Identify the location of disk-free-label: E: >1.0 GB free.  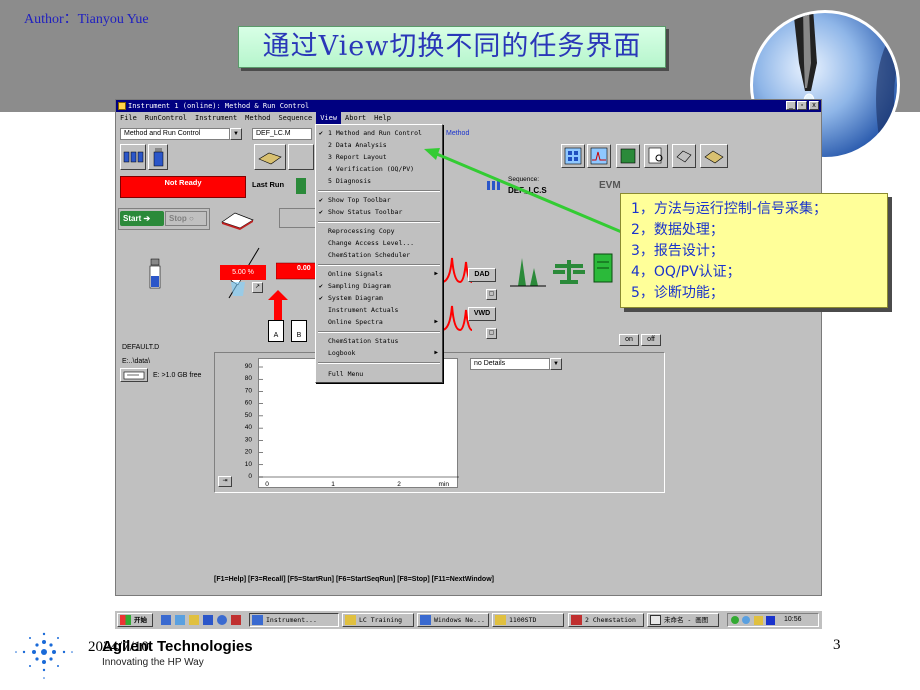
(177, 375).